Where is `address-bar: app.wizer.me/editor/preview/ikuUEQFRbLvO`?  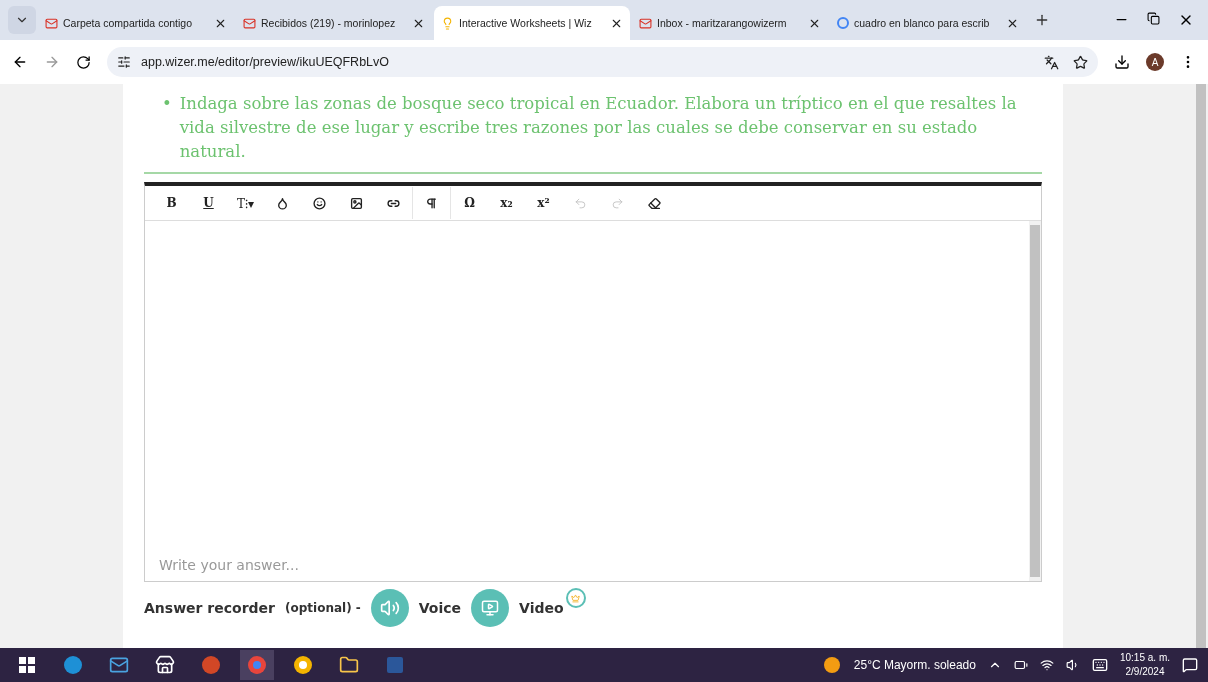 address-bar: app.wizer.me/editor/preview/ikuUEQFRbLvO is located at coordinates (602, 62).